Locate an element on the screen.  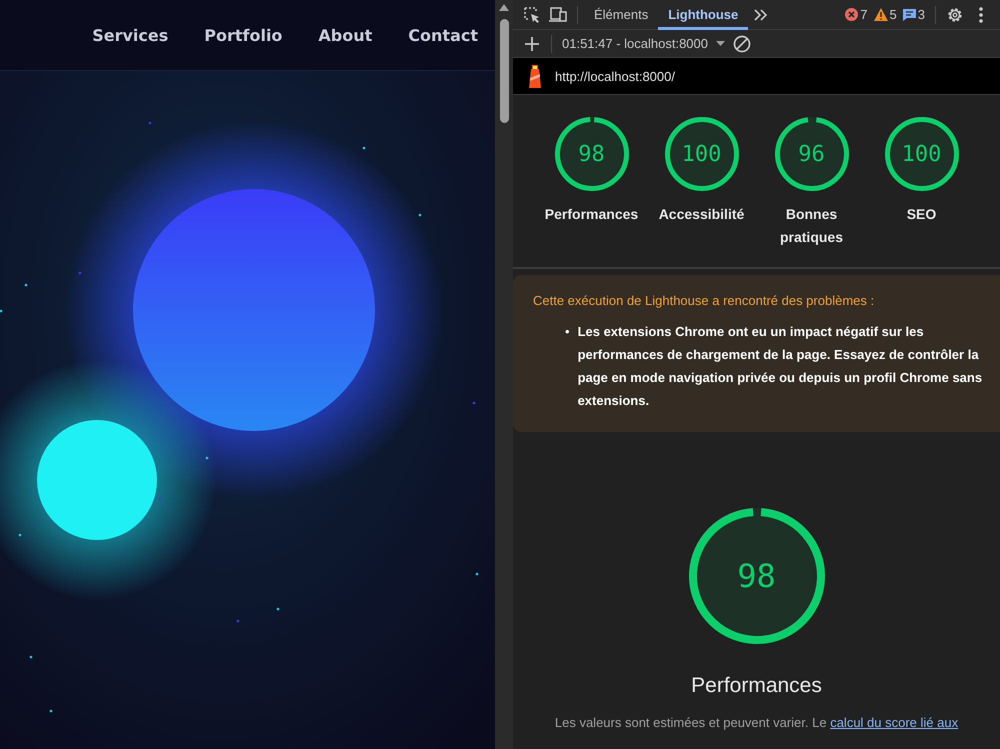
error-icon is located at coordinates (851, 14).